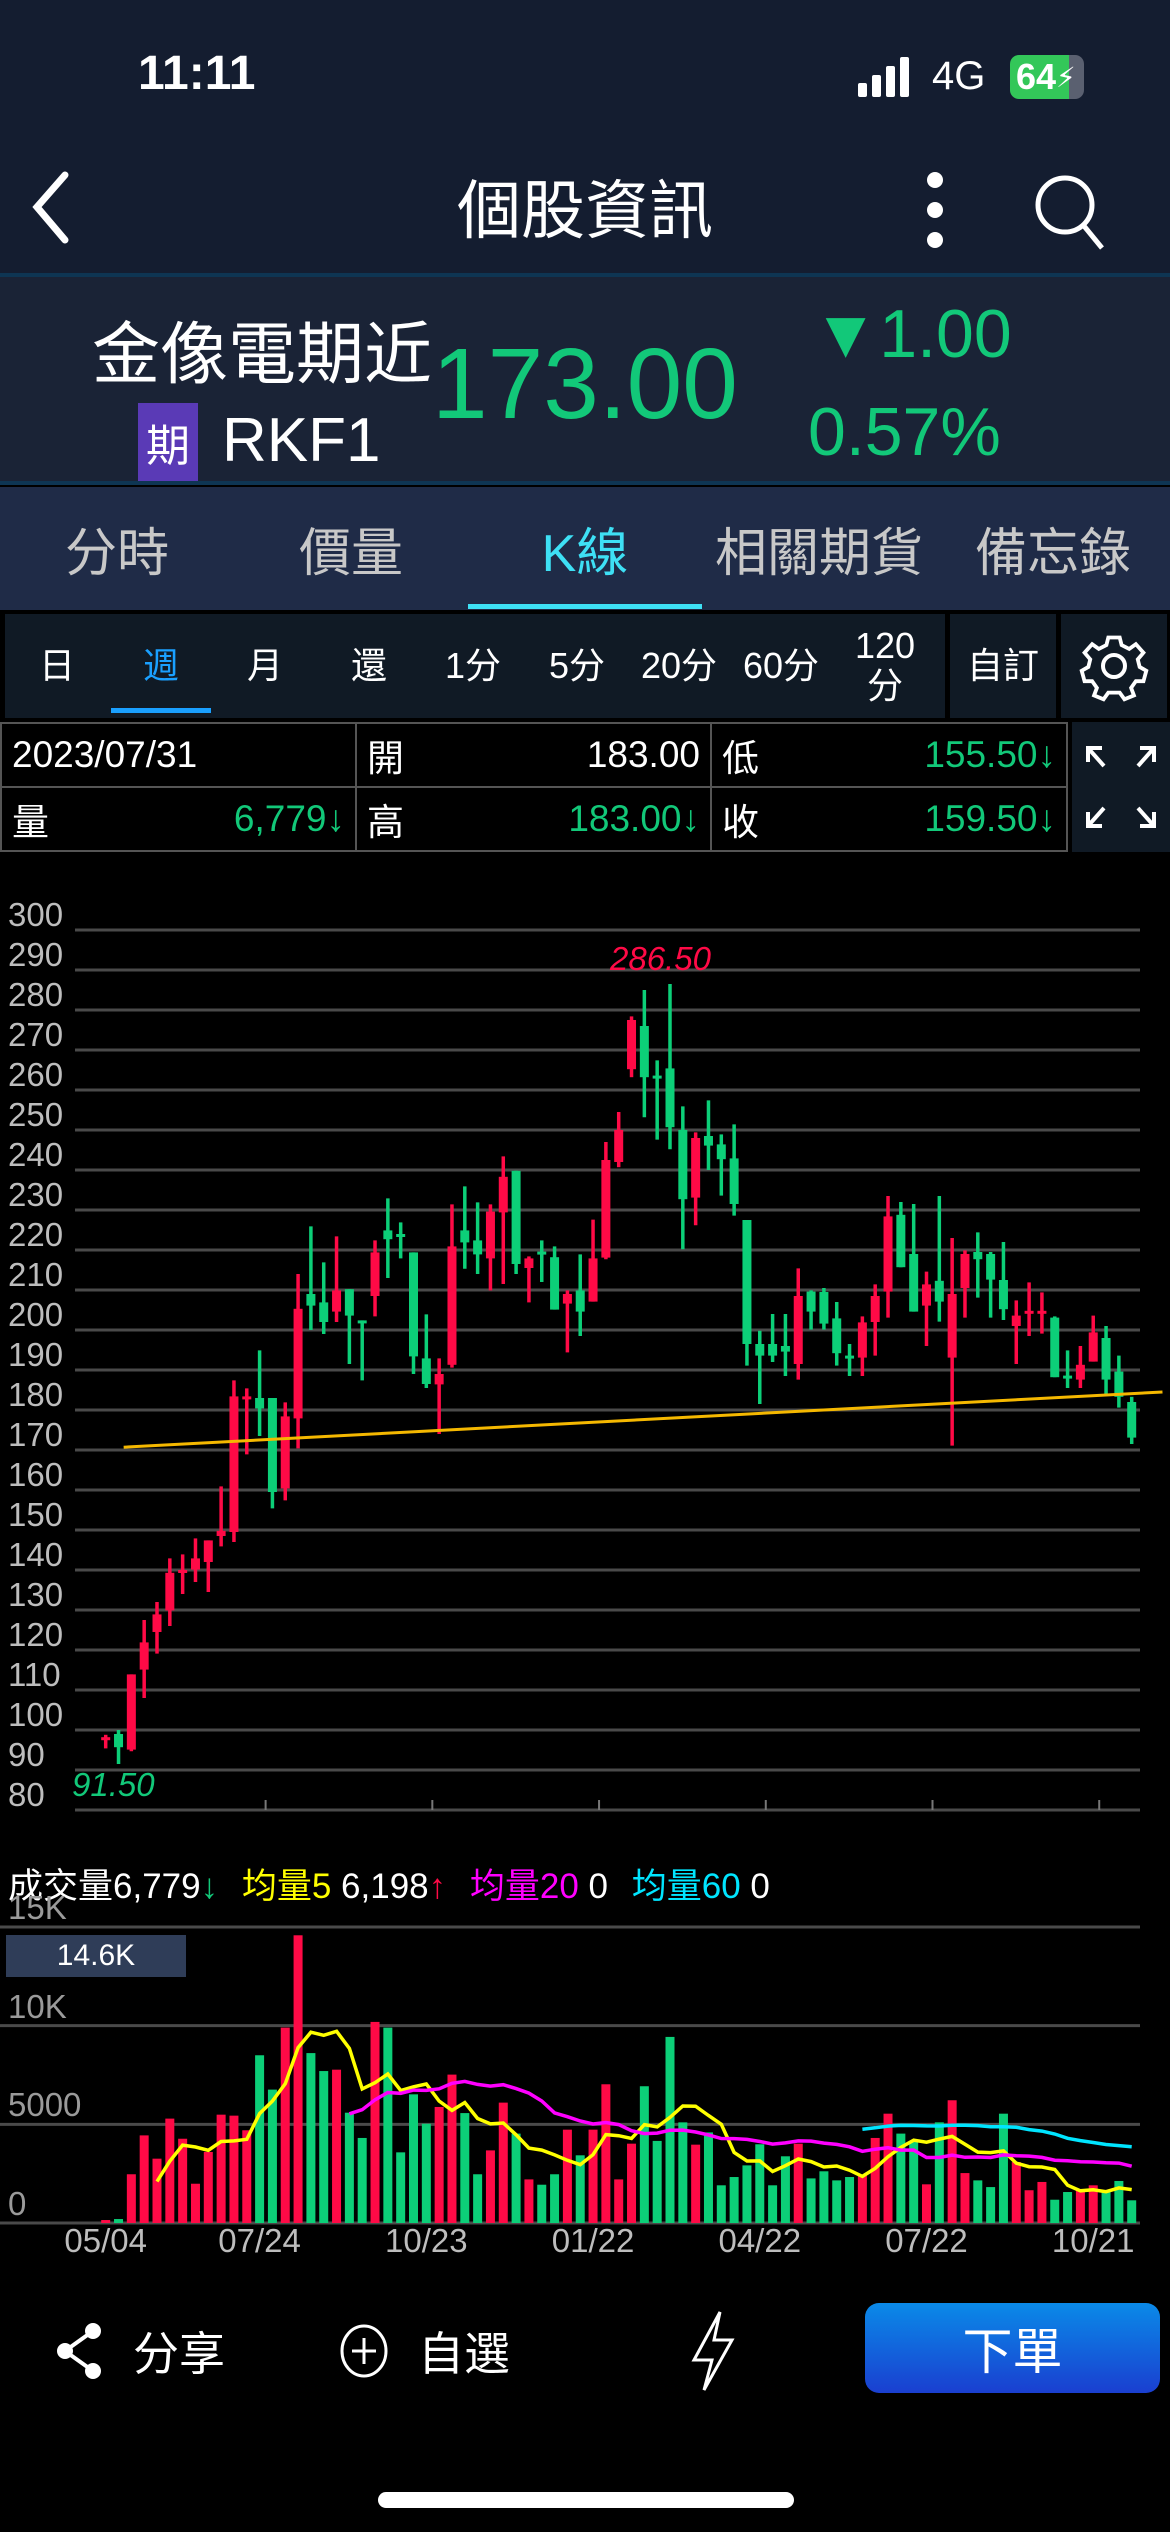 The width and height of the screenshot is (1170, 2532). Describe the element at coordinates (197, 73) in the screenshot. I see `status-time: 11:11` at that location.